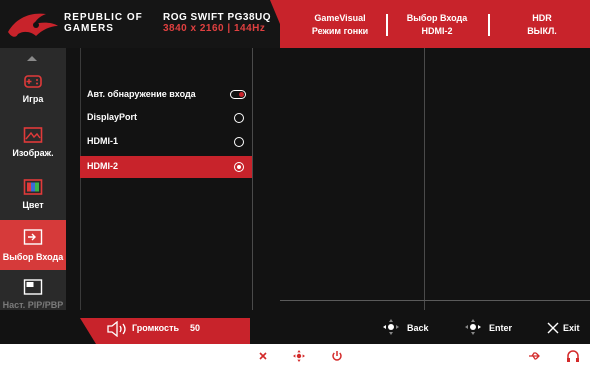  I want to click on status-input-title: Выбор Входа, so click(437, 18).